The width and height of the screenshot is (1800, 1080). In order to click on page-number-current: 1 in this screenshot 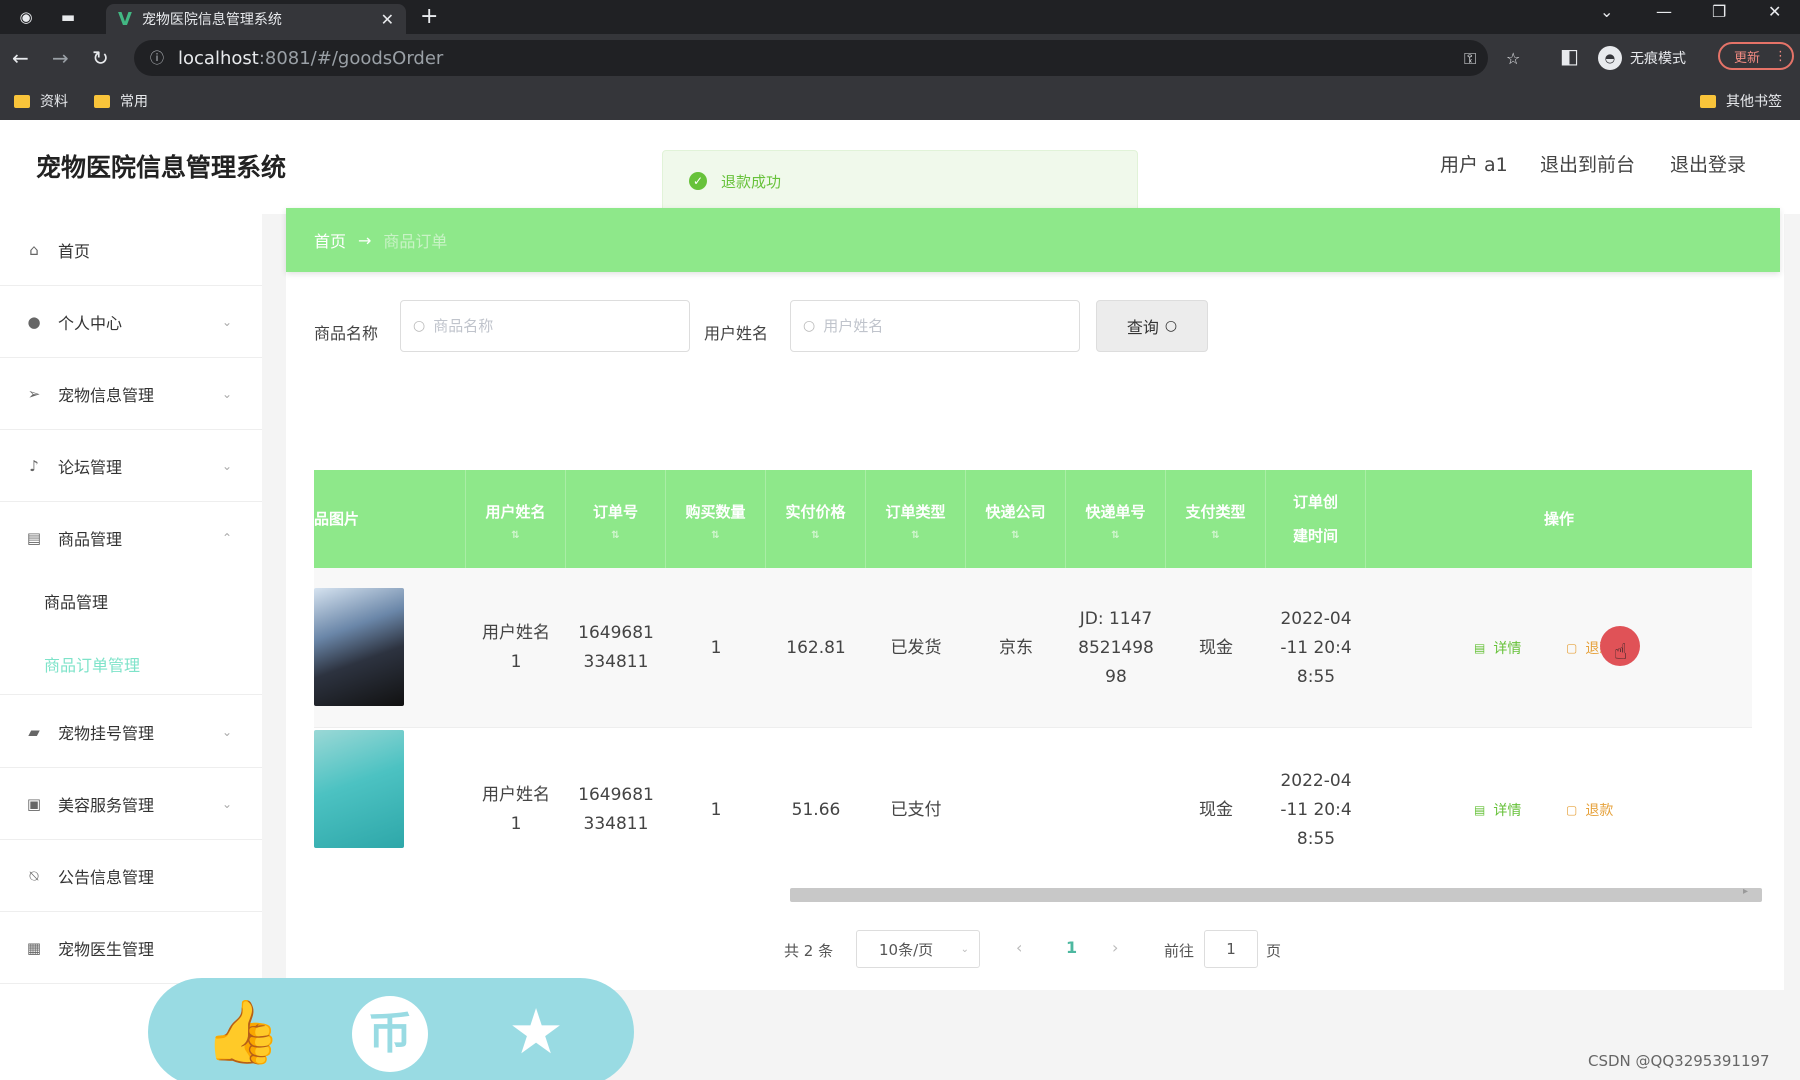, I will do `click(1071, 947)`.